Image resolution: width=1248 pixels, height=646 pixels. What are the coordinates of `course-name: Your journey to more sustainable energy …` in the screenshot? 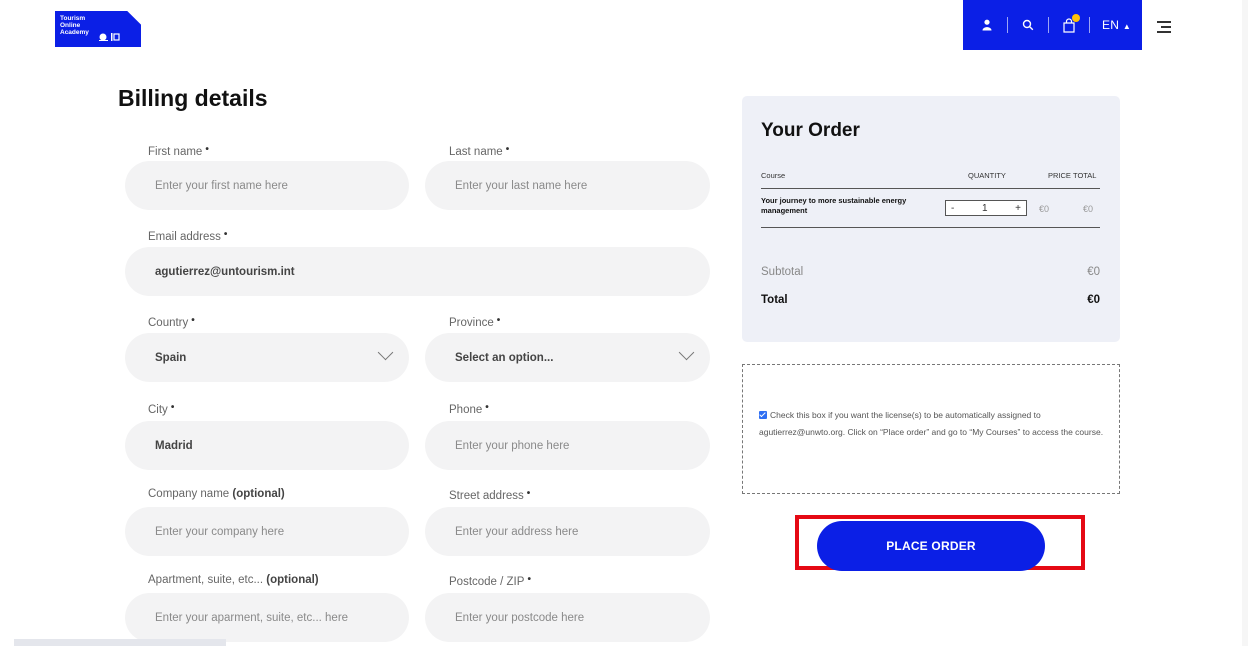 It's located at (834, 205).